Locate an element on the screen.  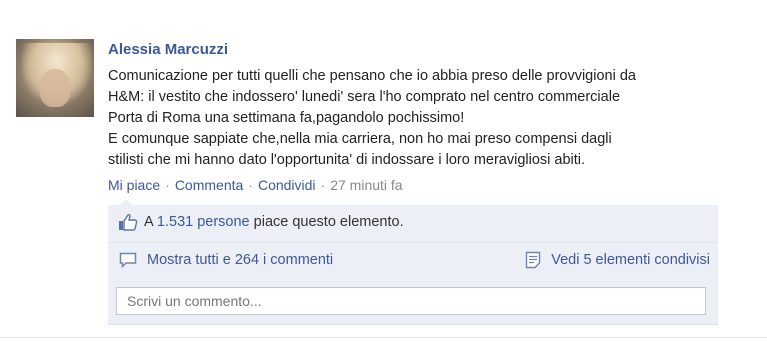
post-actions: Mi piace · Commenta · Condividi · 27 minuti fa is located at coordinates (255, 185).